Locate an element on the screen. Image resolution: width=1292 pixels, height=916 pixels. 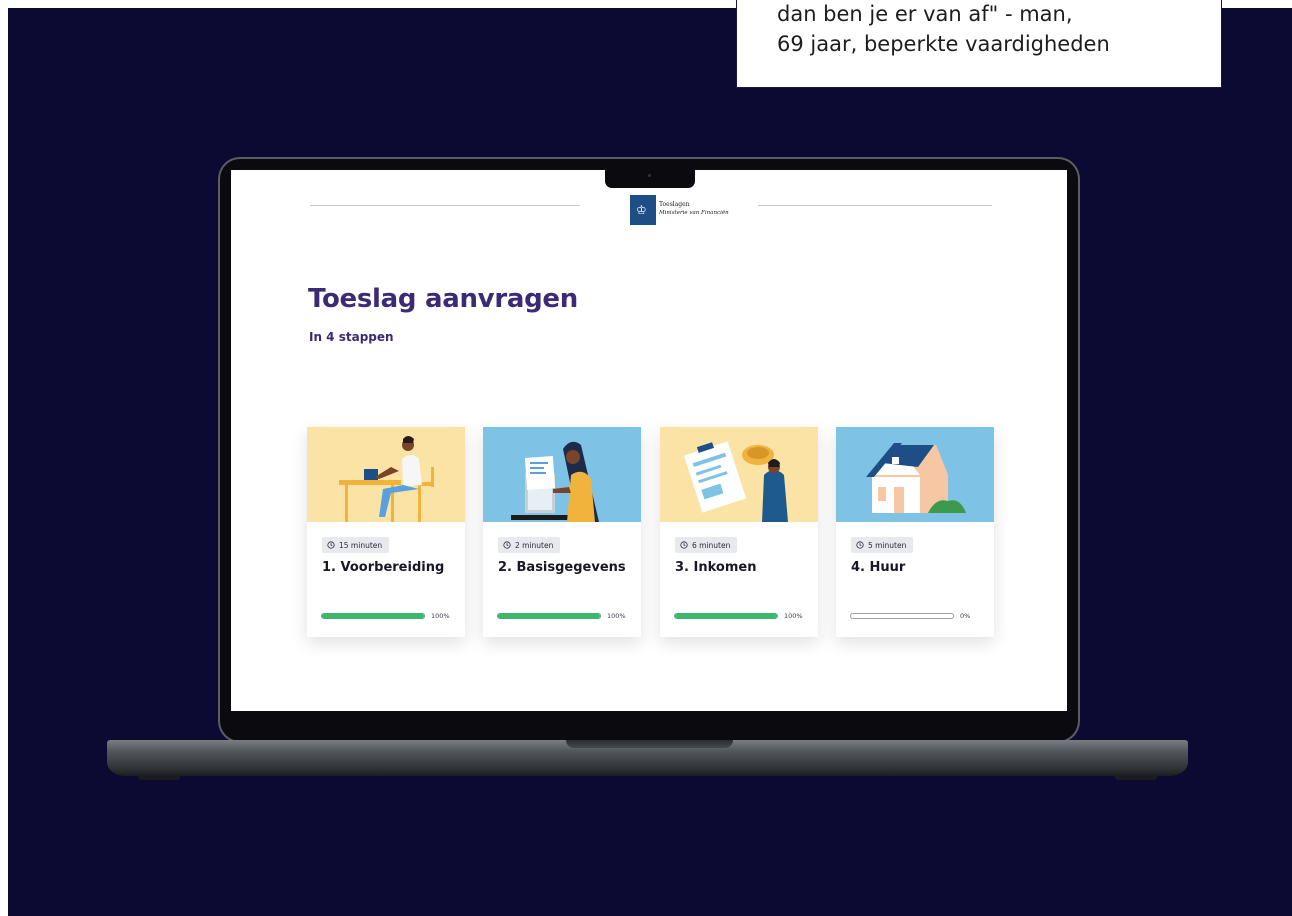
camera-icon is located at coordinates (649, 175).